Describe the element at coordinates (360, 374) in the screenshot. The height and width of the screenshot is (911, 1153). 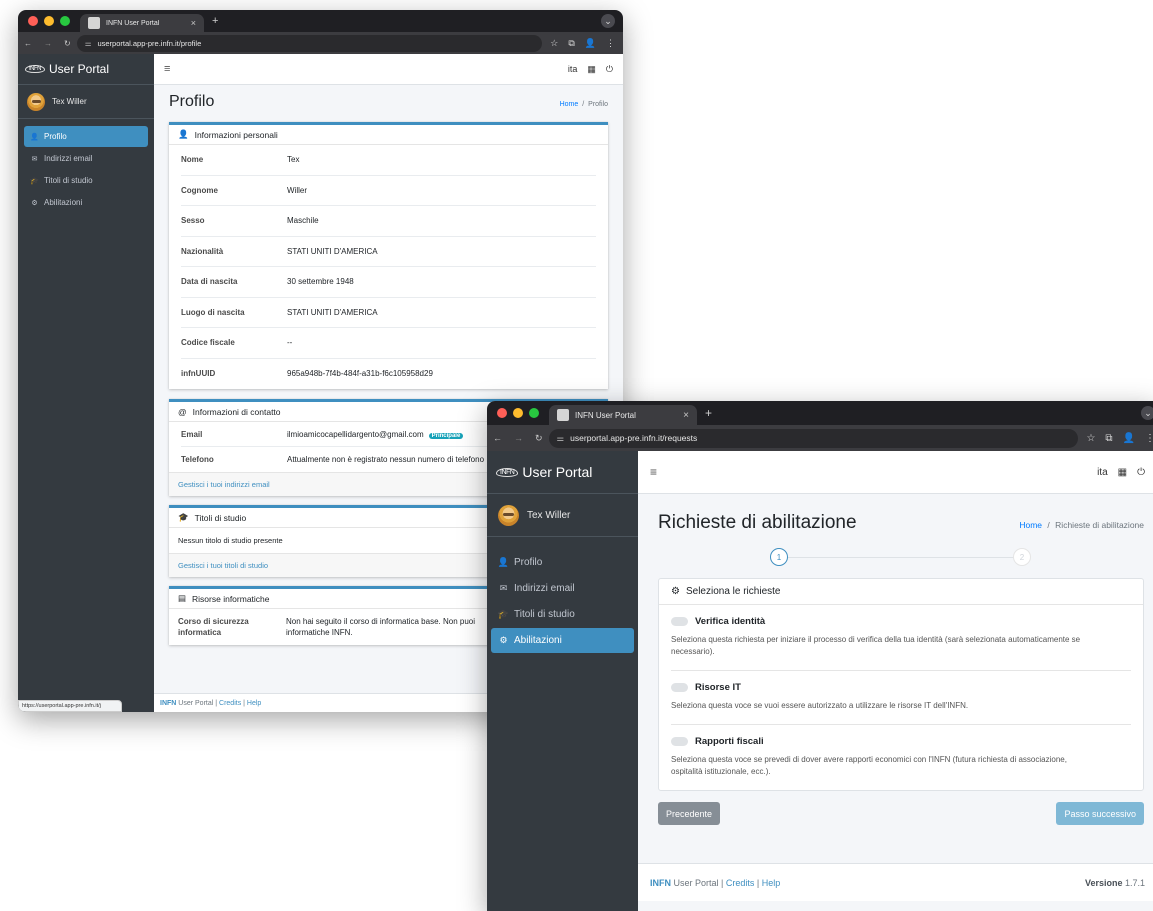
I see `field-value: 965a948b-7f4b-484f-a31b-f6c105958d29` at that location.